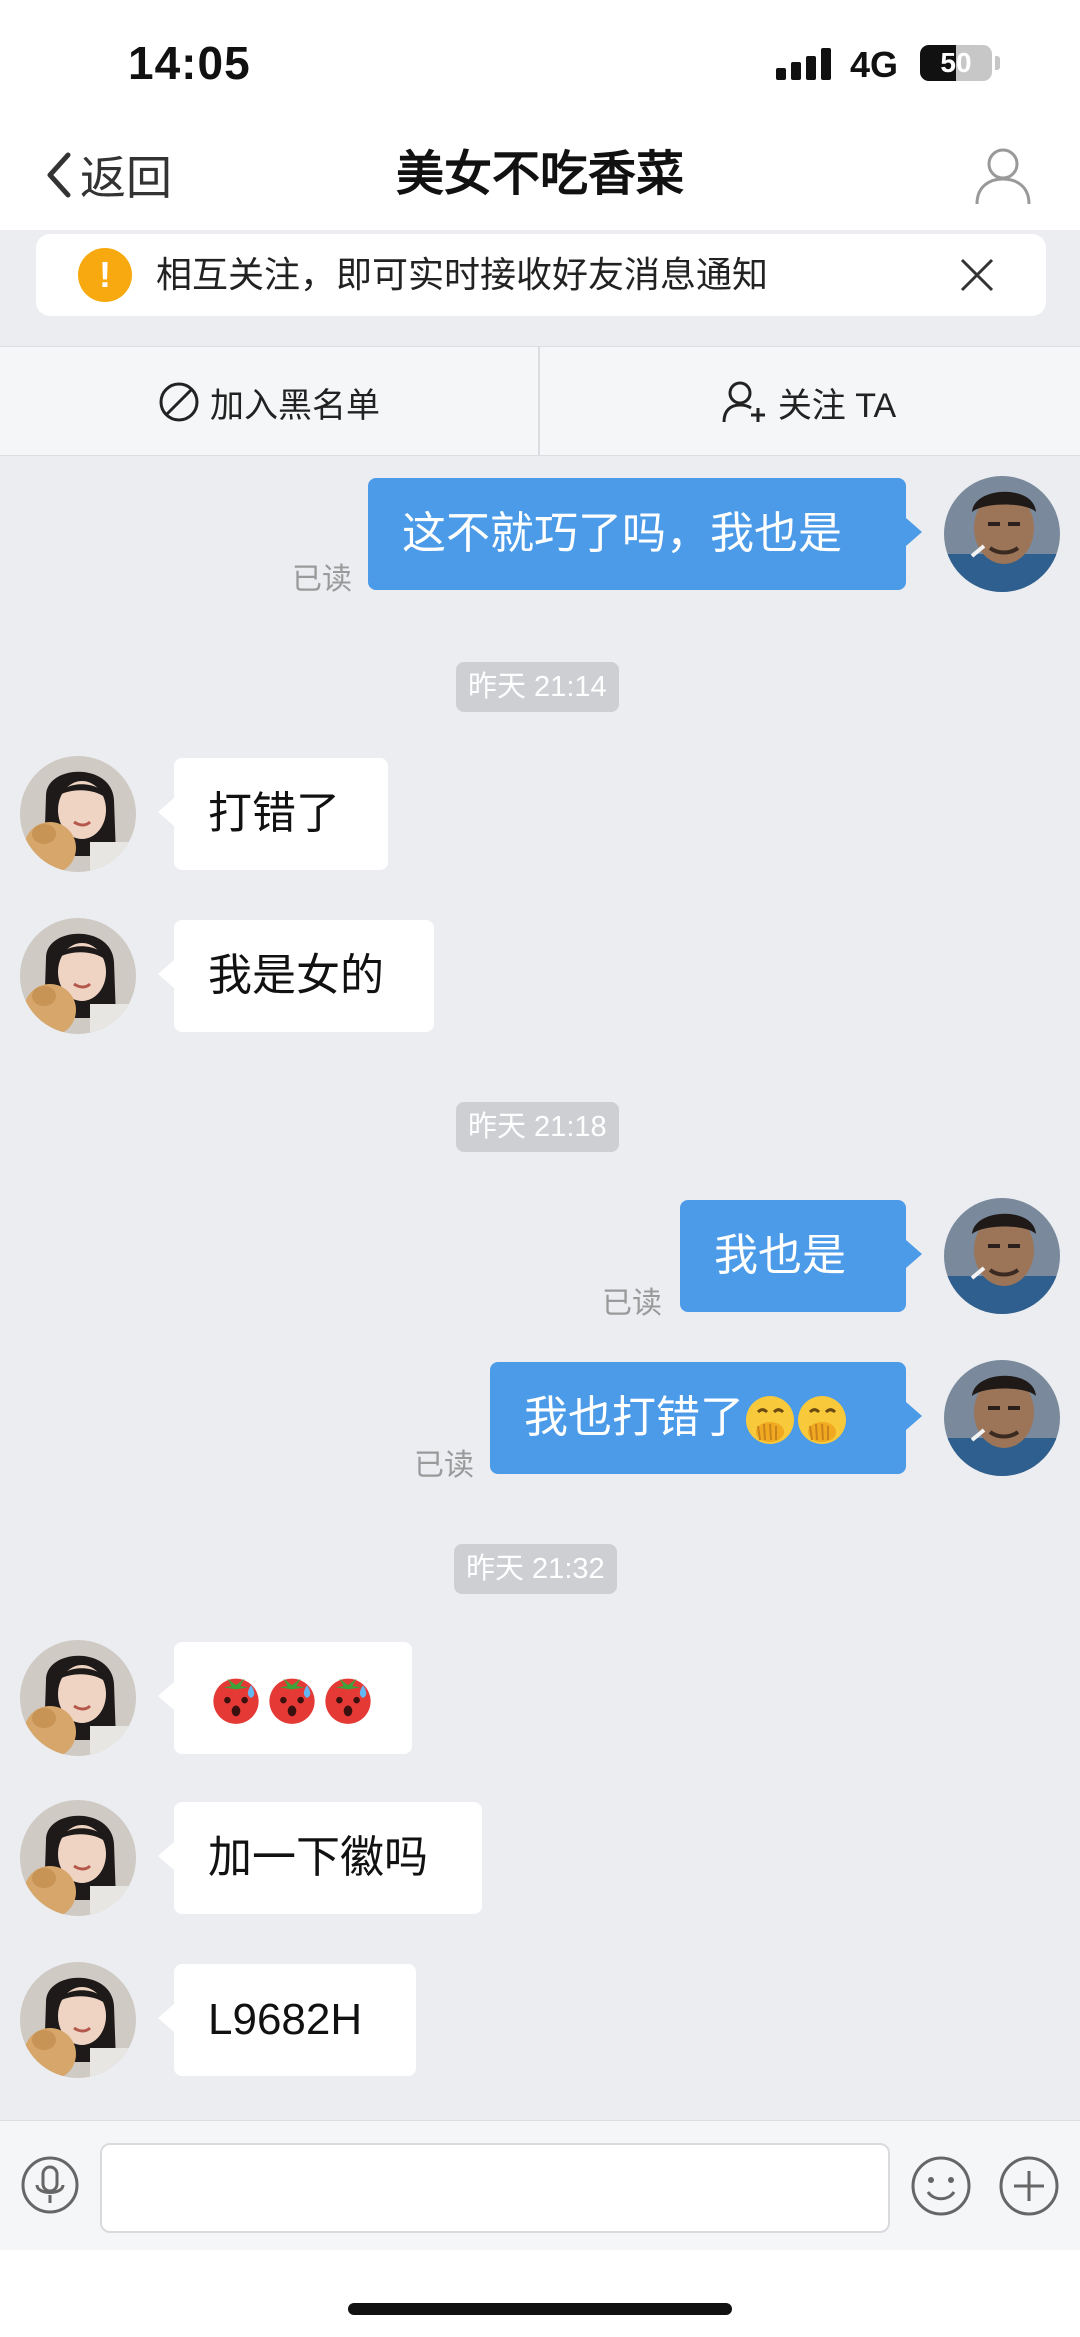 This screenshot has width=1080, height=2337. I want to click on action-bar: 加入黑名单 关注 TA, so click(540, 401).